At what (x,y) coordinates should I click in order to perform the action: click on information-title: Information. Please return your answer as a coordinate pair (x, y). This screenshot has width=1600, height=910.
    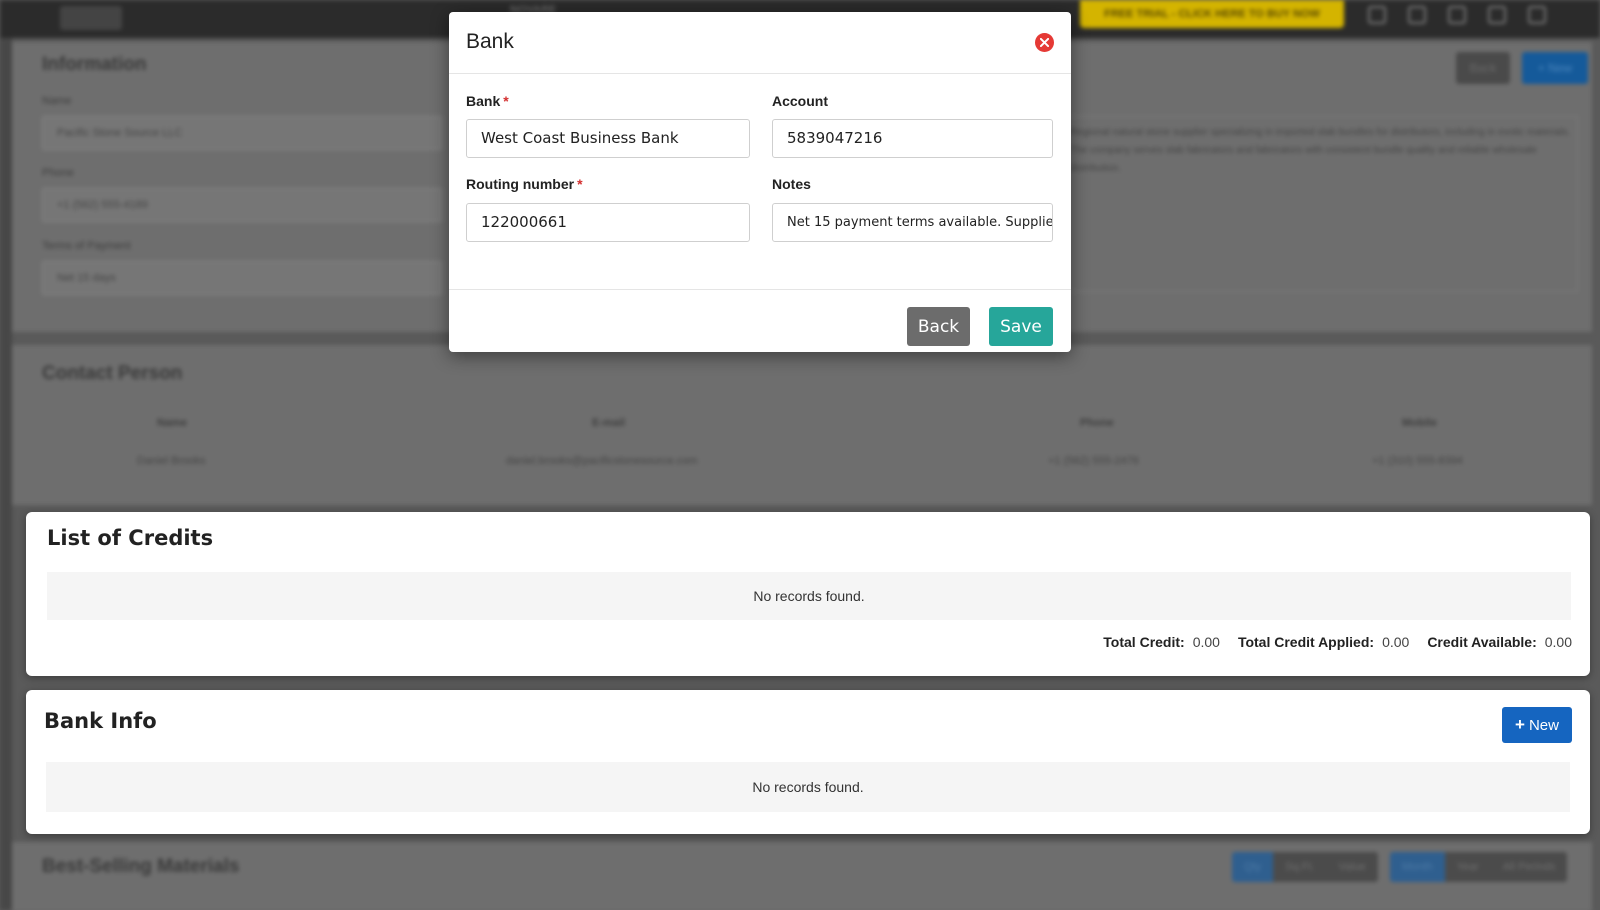
    Looking at the image, I should click on (94, 64).